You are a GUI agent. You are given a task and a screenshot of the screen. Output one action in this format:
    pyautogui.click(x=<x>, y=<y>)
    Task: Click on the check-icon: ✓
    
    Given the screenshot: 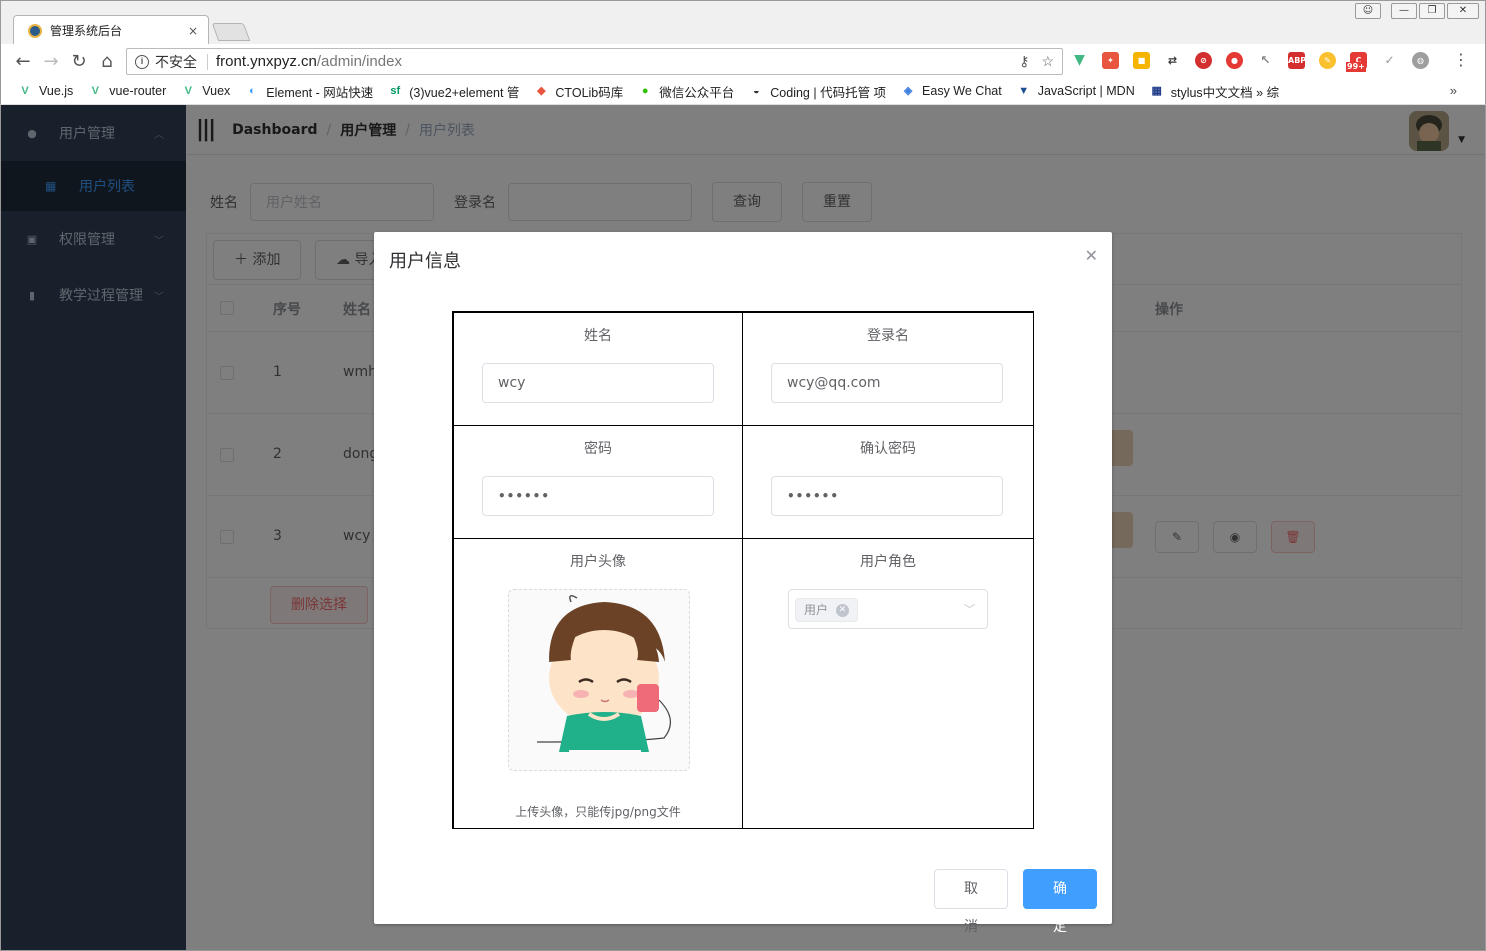 What is the action you would take?
    pyautogui.click(x=1389, y=60)
    